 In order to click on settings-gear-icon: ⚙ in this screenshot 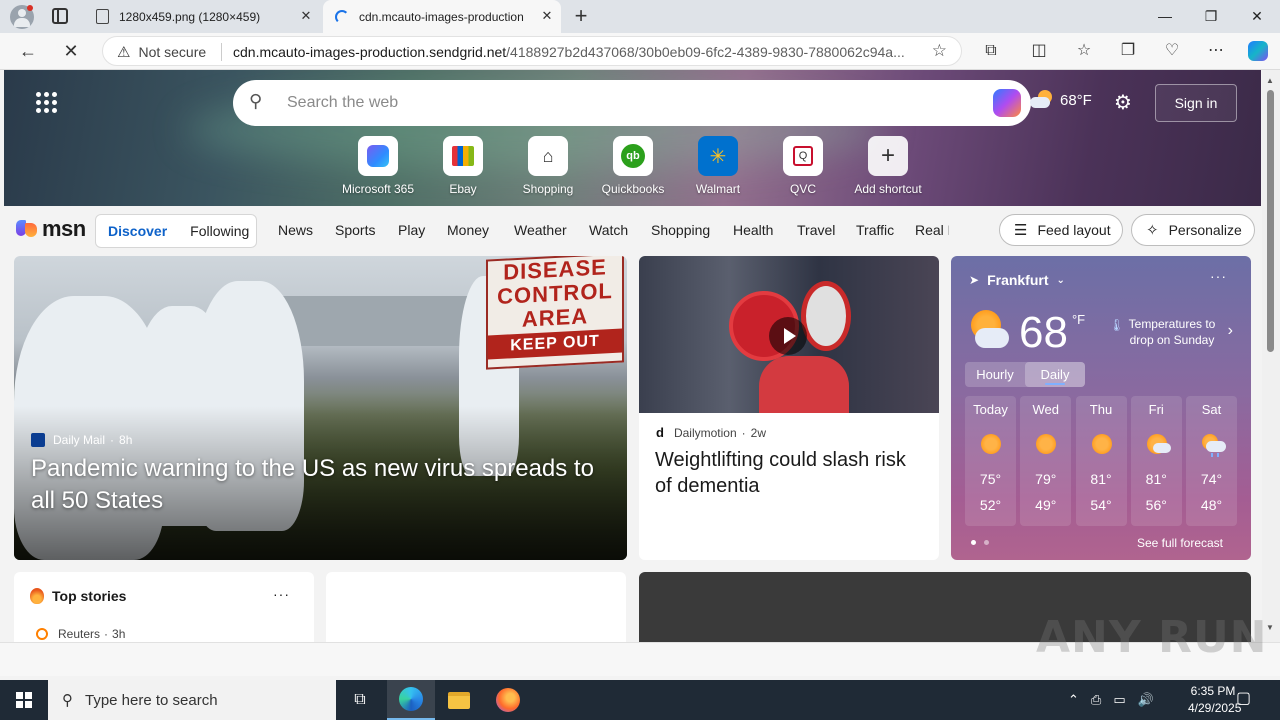, I will do `click(1123, 102)`.